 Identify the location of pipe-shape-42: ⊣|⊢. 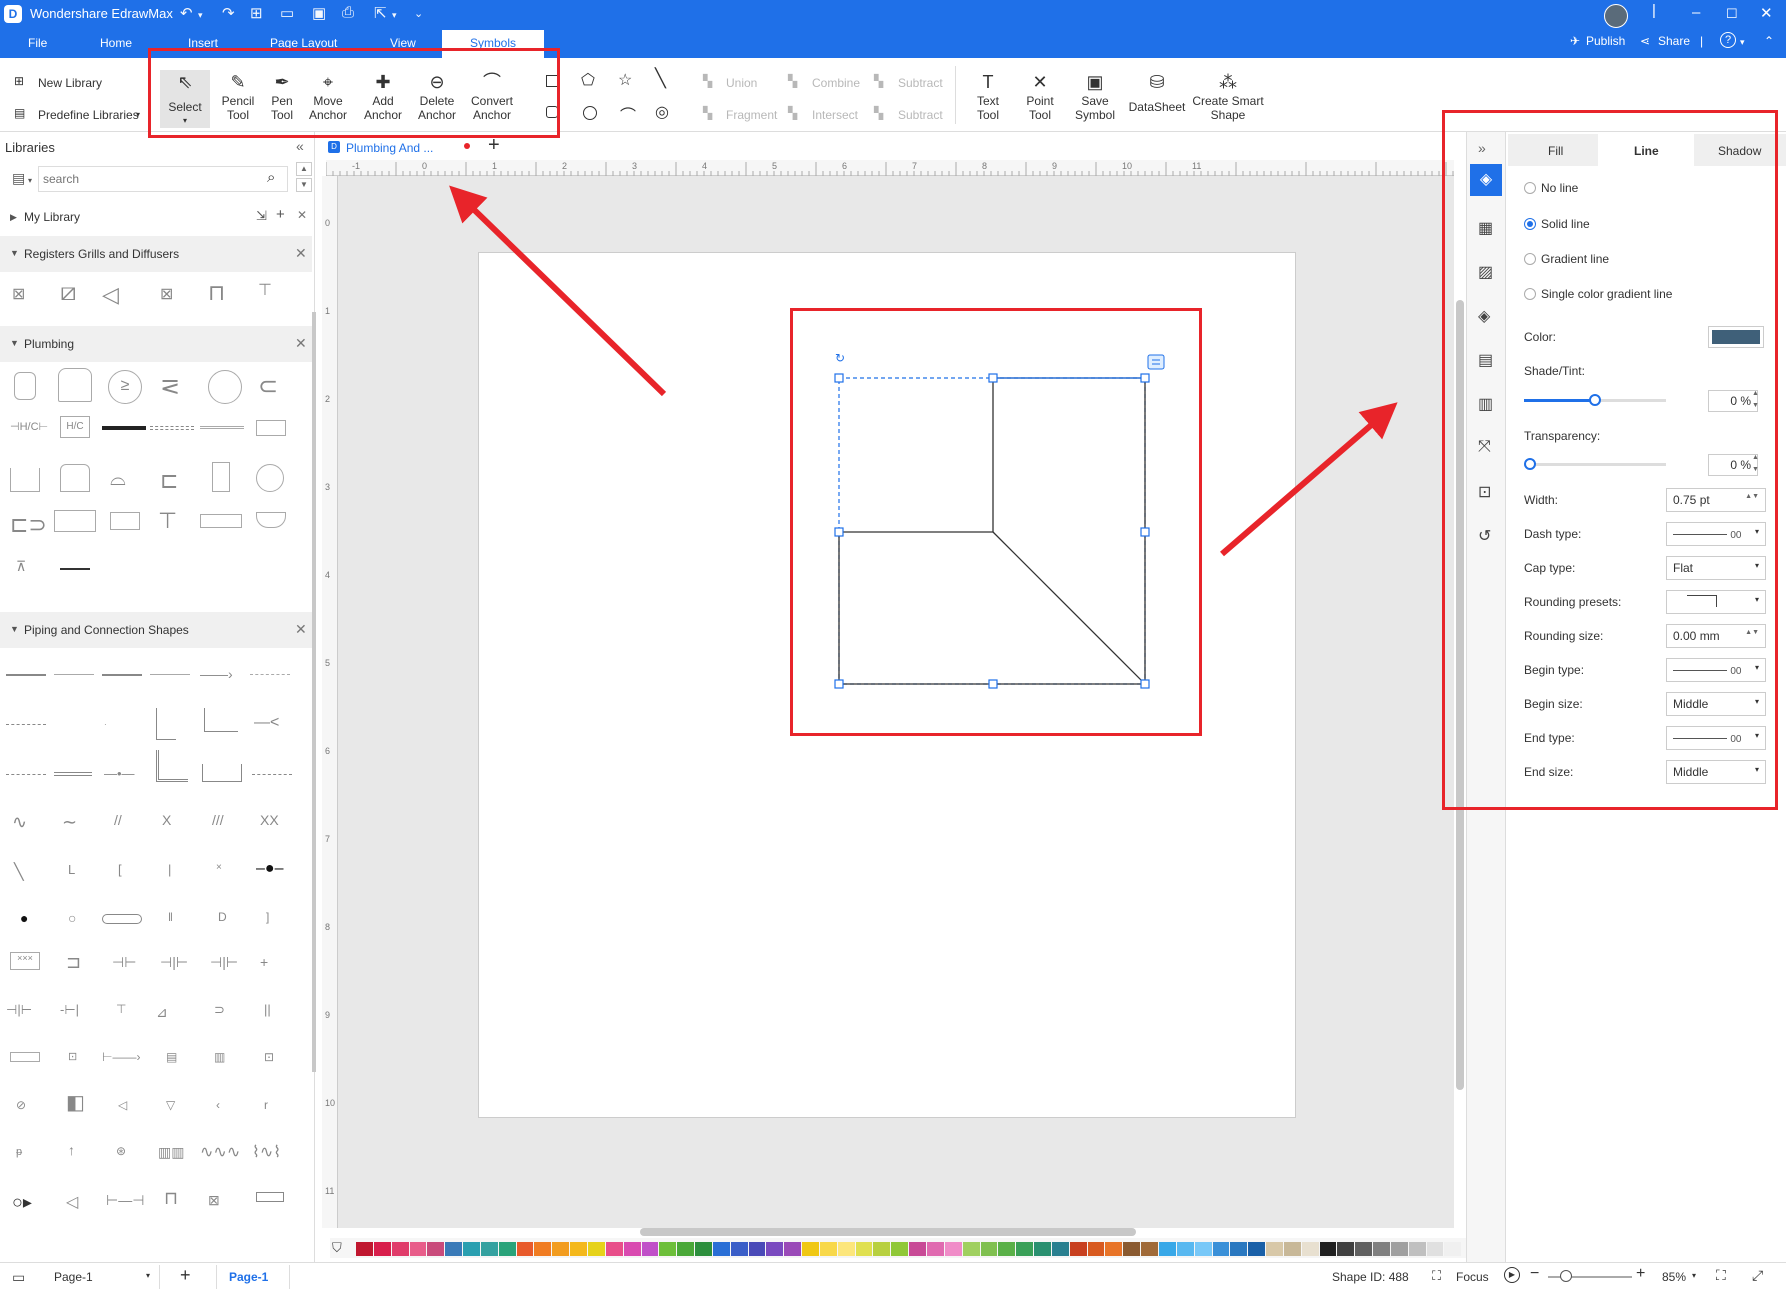
(19, 1010).